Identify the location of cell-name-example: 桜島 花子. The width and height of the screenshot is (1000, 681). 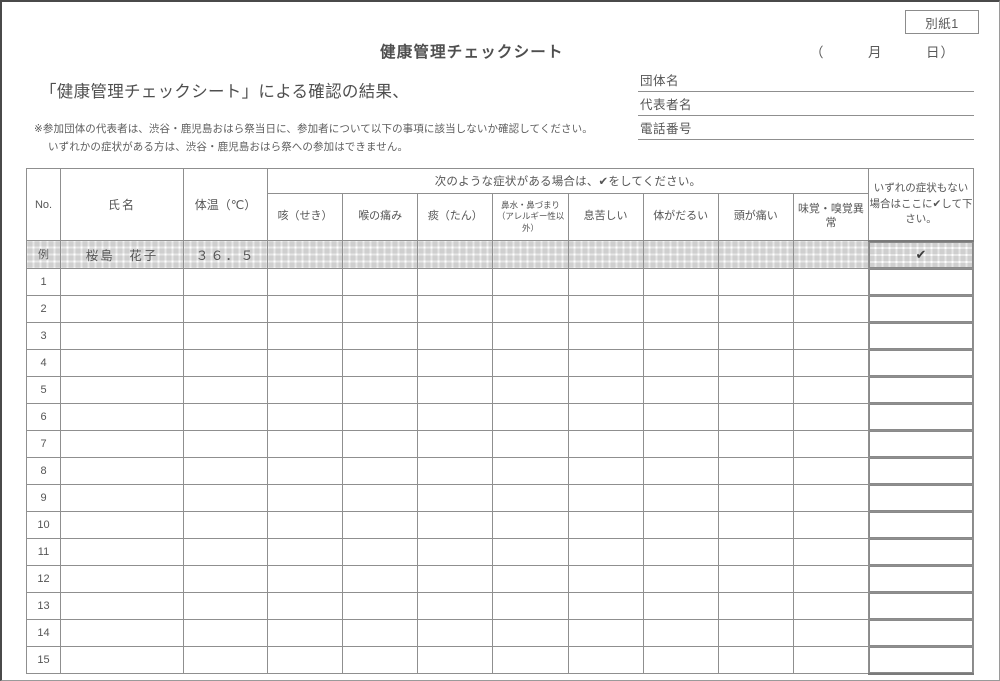
(122, 254).